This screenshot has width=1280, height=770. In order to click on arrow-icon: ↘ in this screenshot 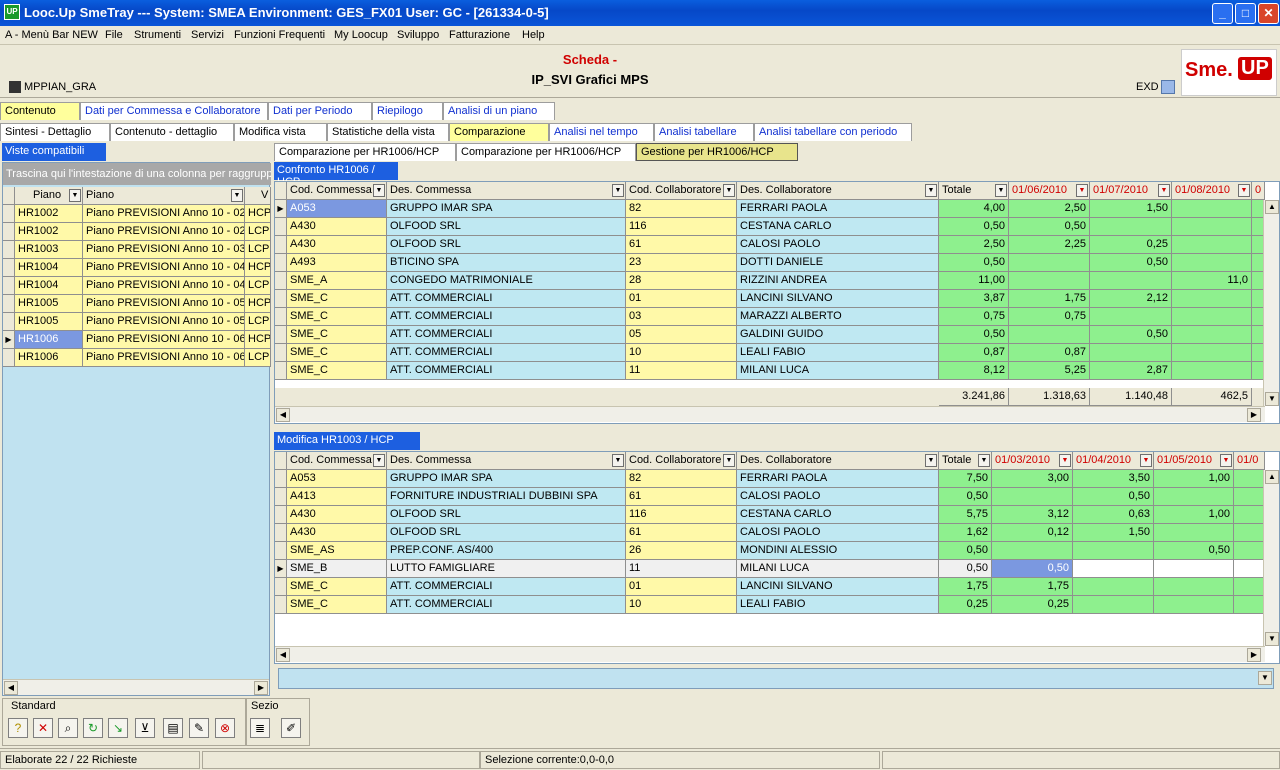, I will do `click(118, 728)`.